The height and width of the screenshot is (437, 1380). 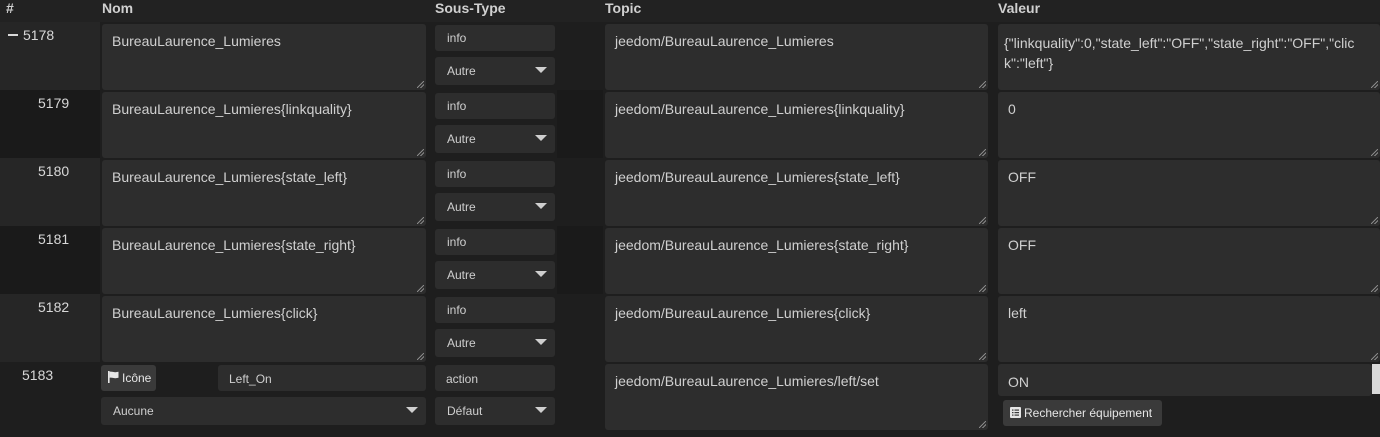 I want to click on header-value: Valeur, so click(x=1019, y=8).